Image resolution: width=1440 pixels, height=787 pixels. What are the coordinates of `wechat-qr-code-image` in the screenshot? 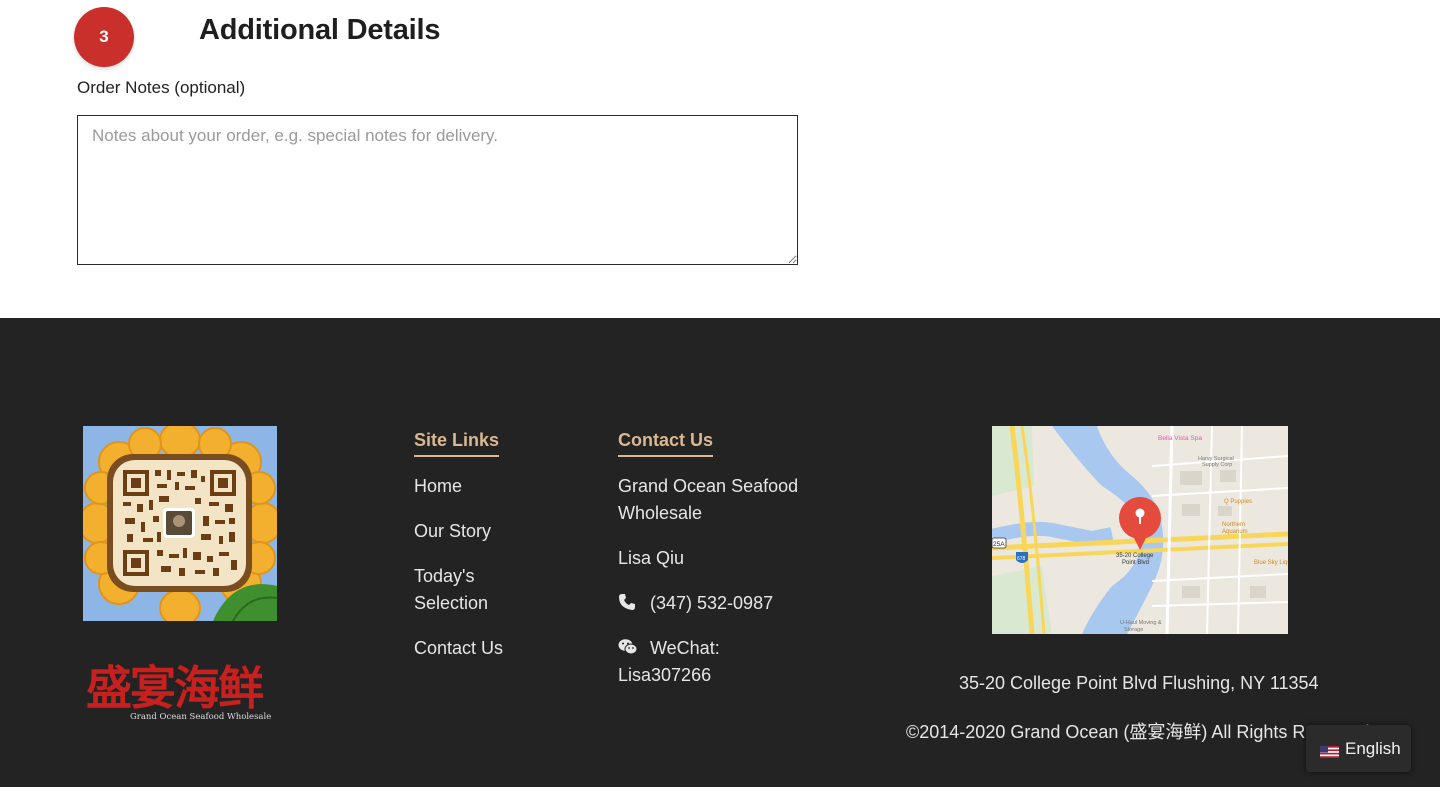 It's located at (180, 523).